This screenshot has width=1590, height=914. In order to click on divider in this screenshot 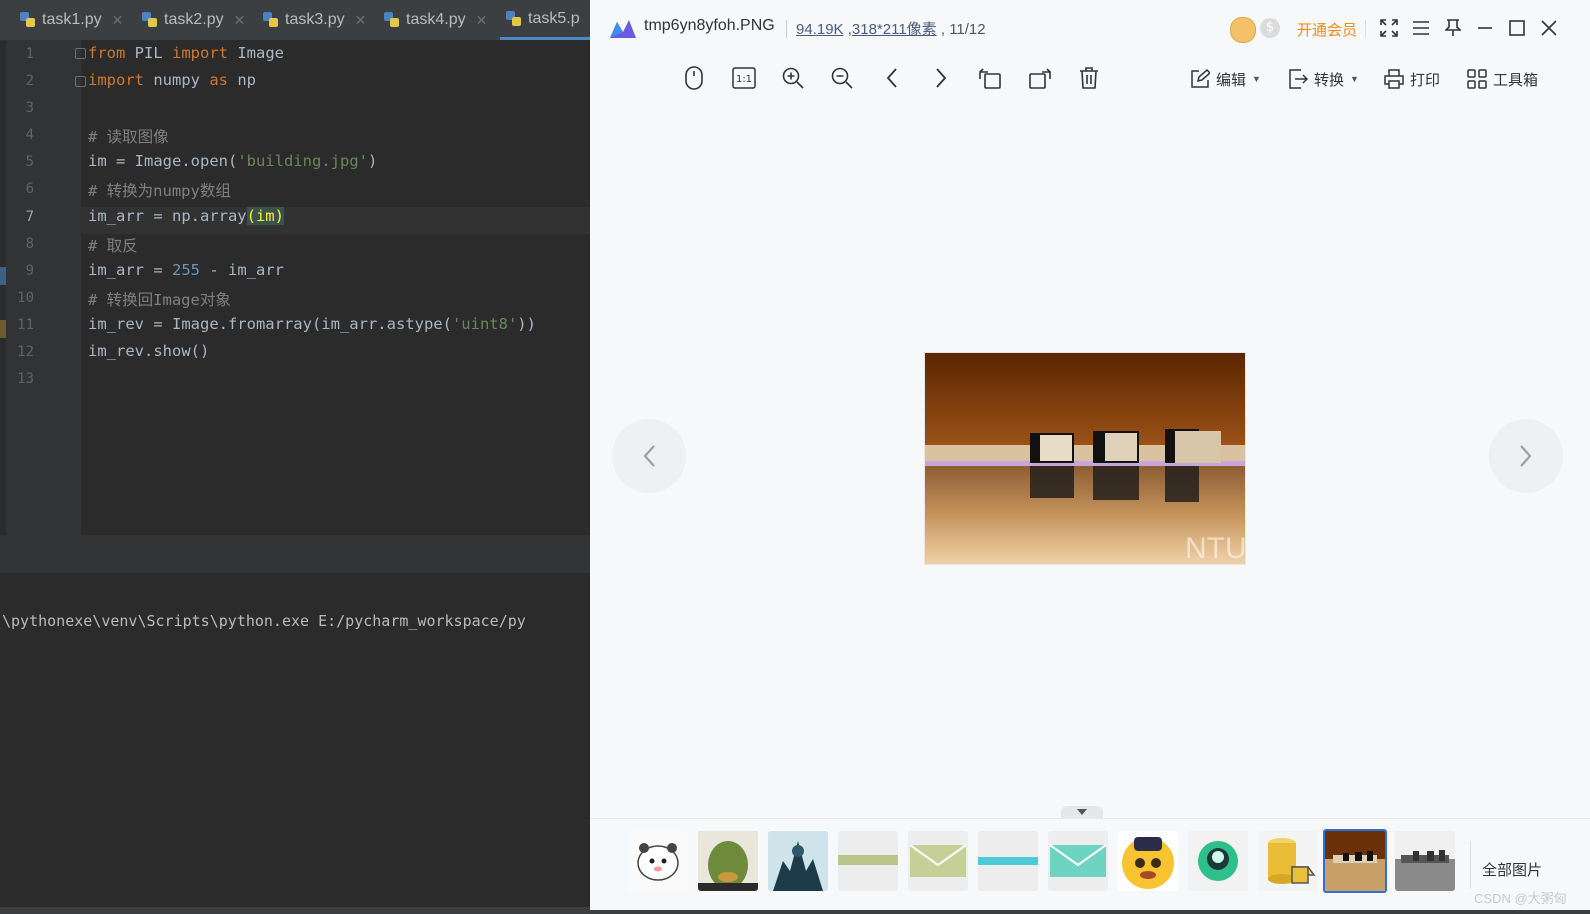, I will do `click(786, 29)`.